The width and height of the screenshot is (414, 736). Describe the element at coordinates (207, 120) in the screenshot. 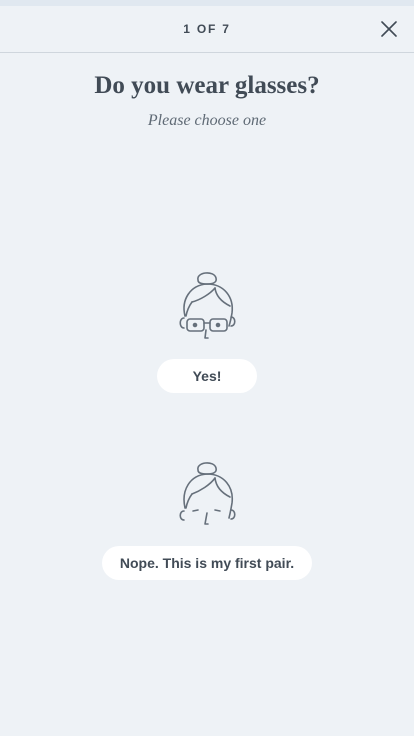

I see `page-subtitle: Please choose one` at that location.